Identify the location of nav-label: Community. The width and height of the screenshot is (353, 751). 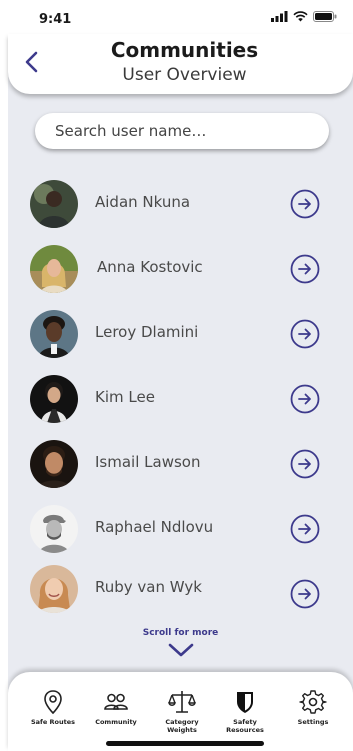
(116, 722).